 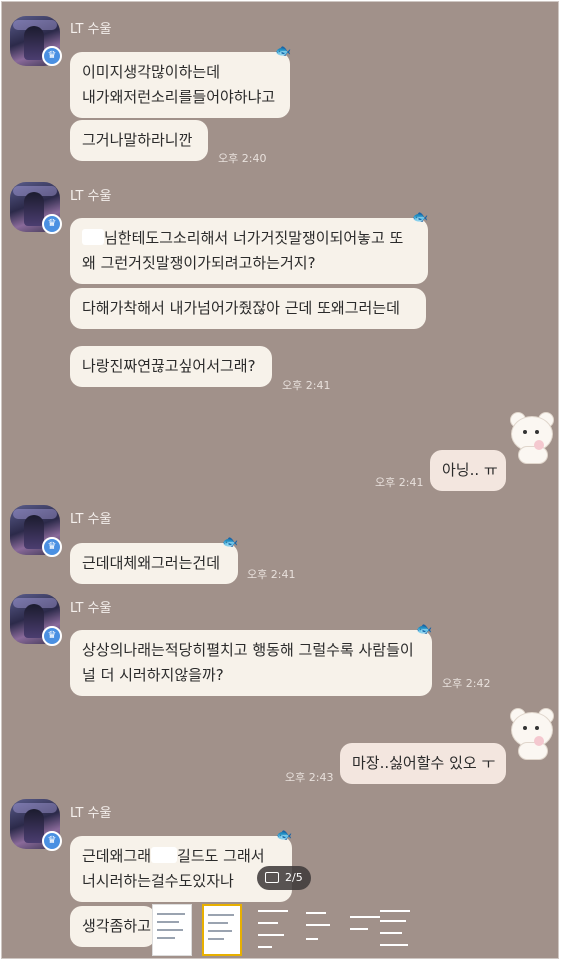 What do you see at coordinates (151, 72) in the screenshot?
I see `message-line: 이미지생각많이하는데` at bounding box center [151, 72].